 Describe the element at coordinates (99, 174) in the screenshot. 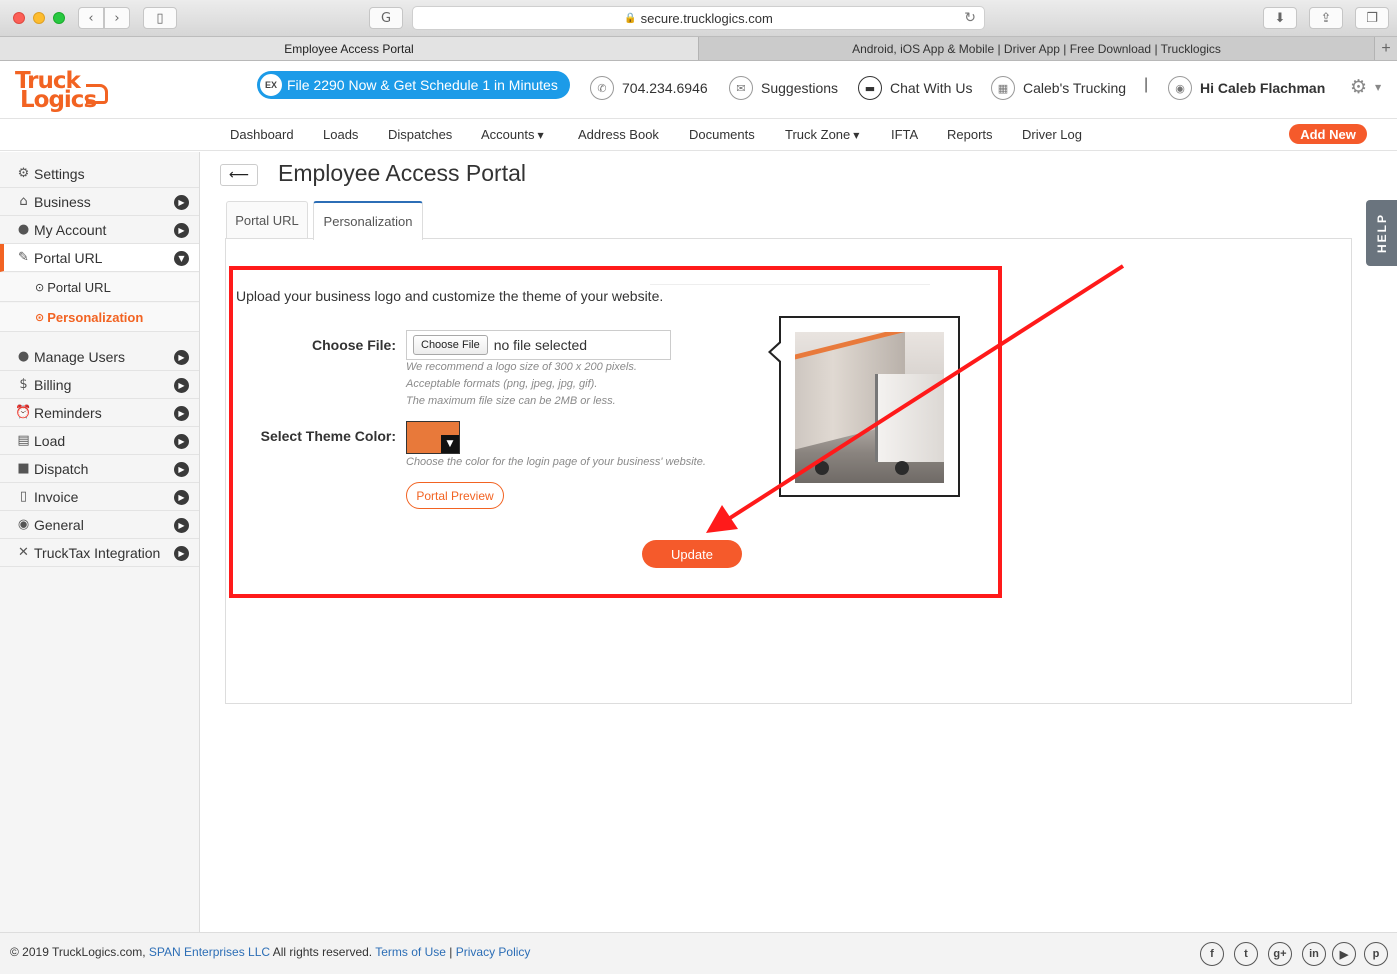

I see `sidebar-item-settings: ⚙ Settings` at that location.